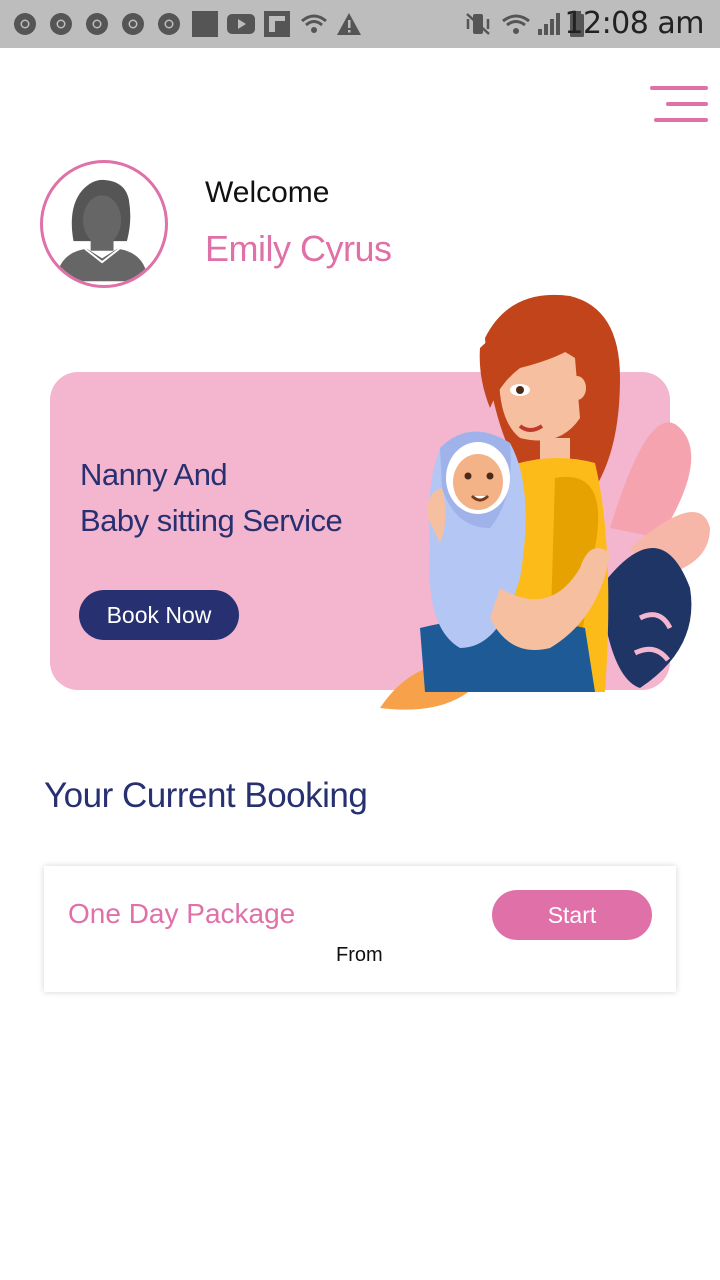 The image size is (720, 1280). What do you see at coordinates (211, 498) in the screenshot?
I see `banner-title: Nanny And Baby sitting Service` at bounding box center [211, 498].